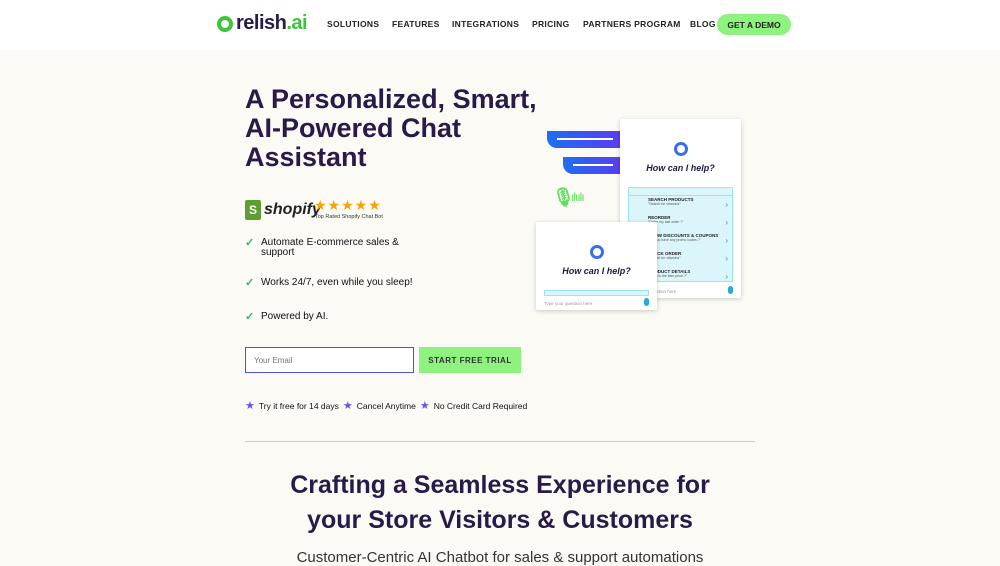 This screenshot has height=566, width=1000. What do you see at coordinates (329, 360) in the screenshot?
I see `email-input` at bounding box center [329, 360].